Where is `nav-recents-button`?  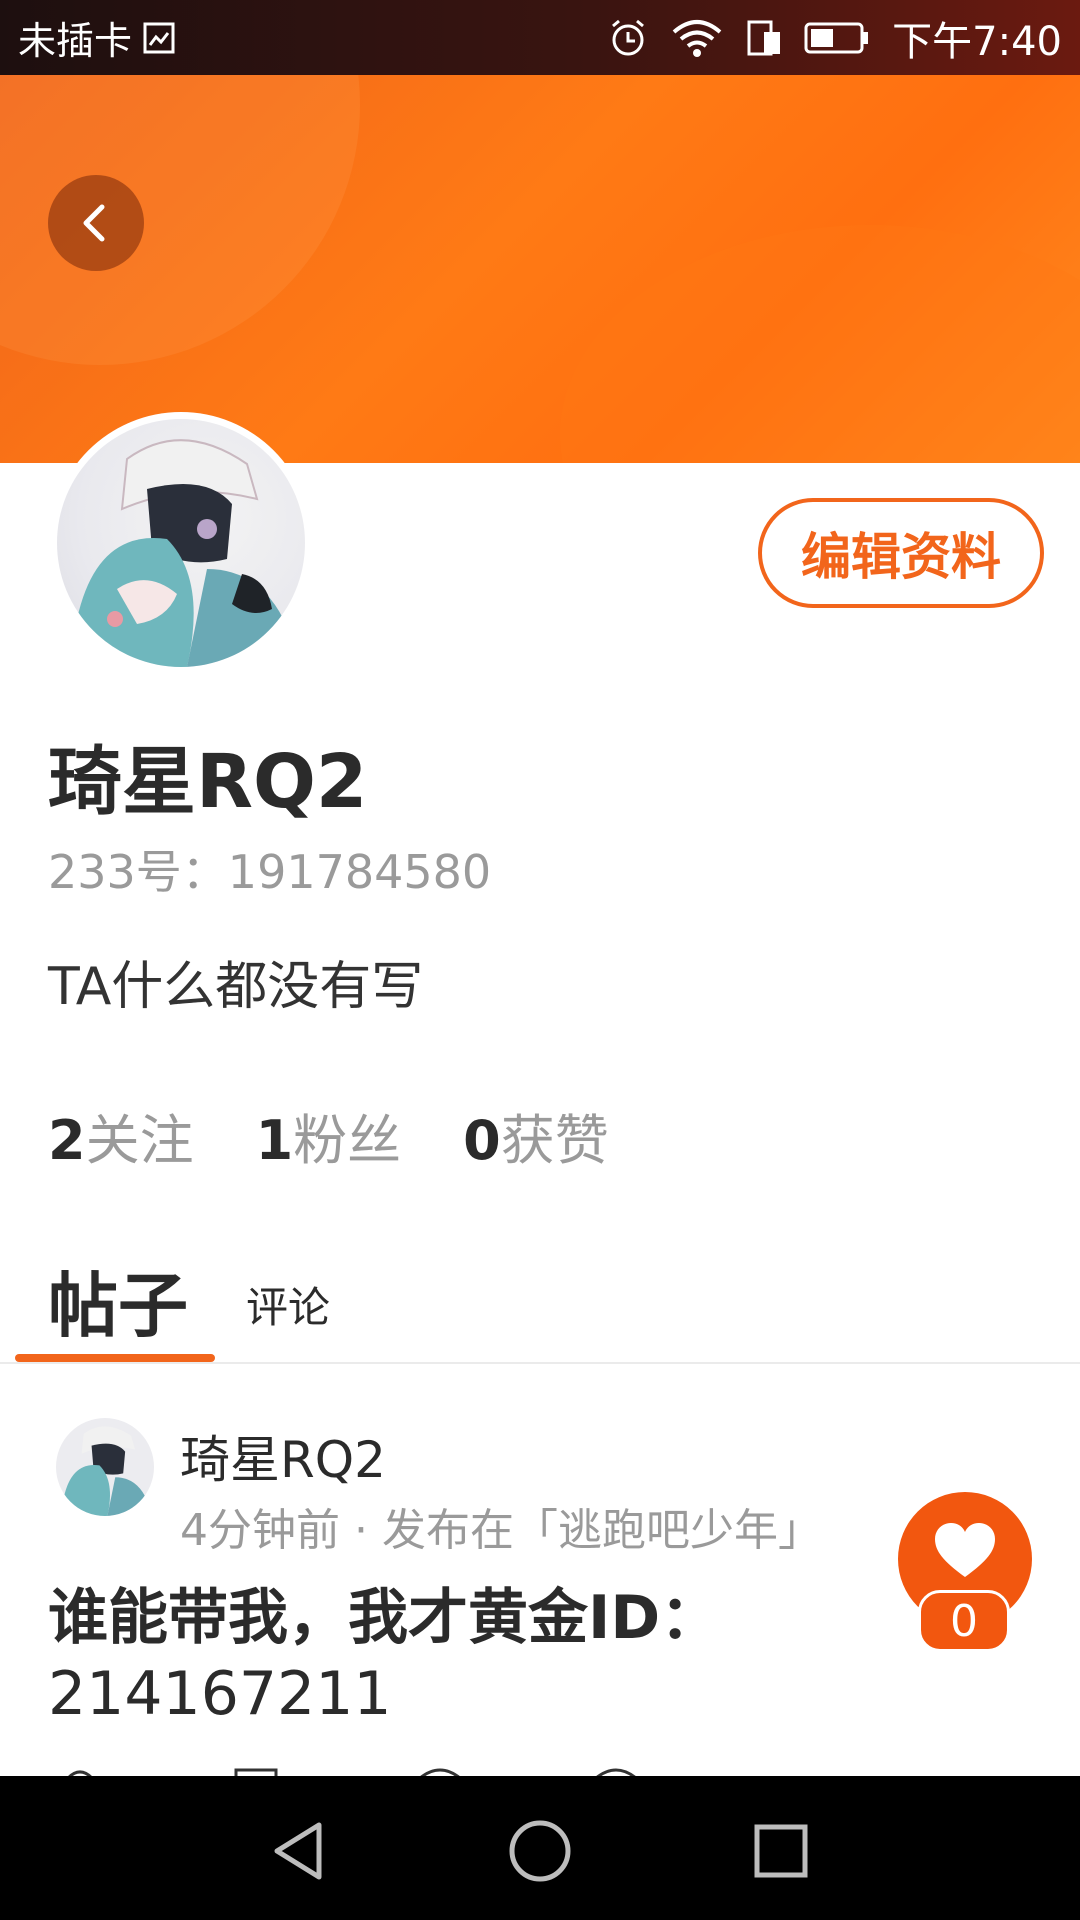
nav-recents-button is located at coordinates (781, 1851).